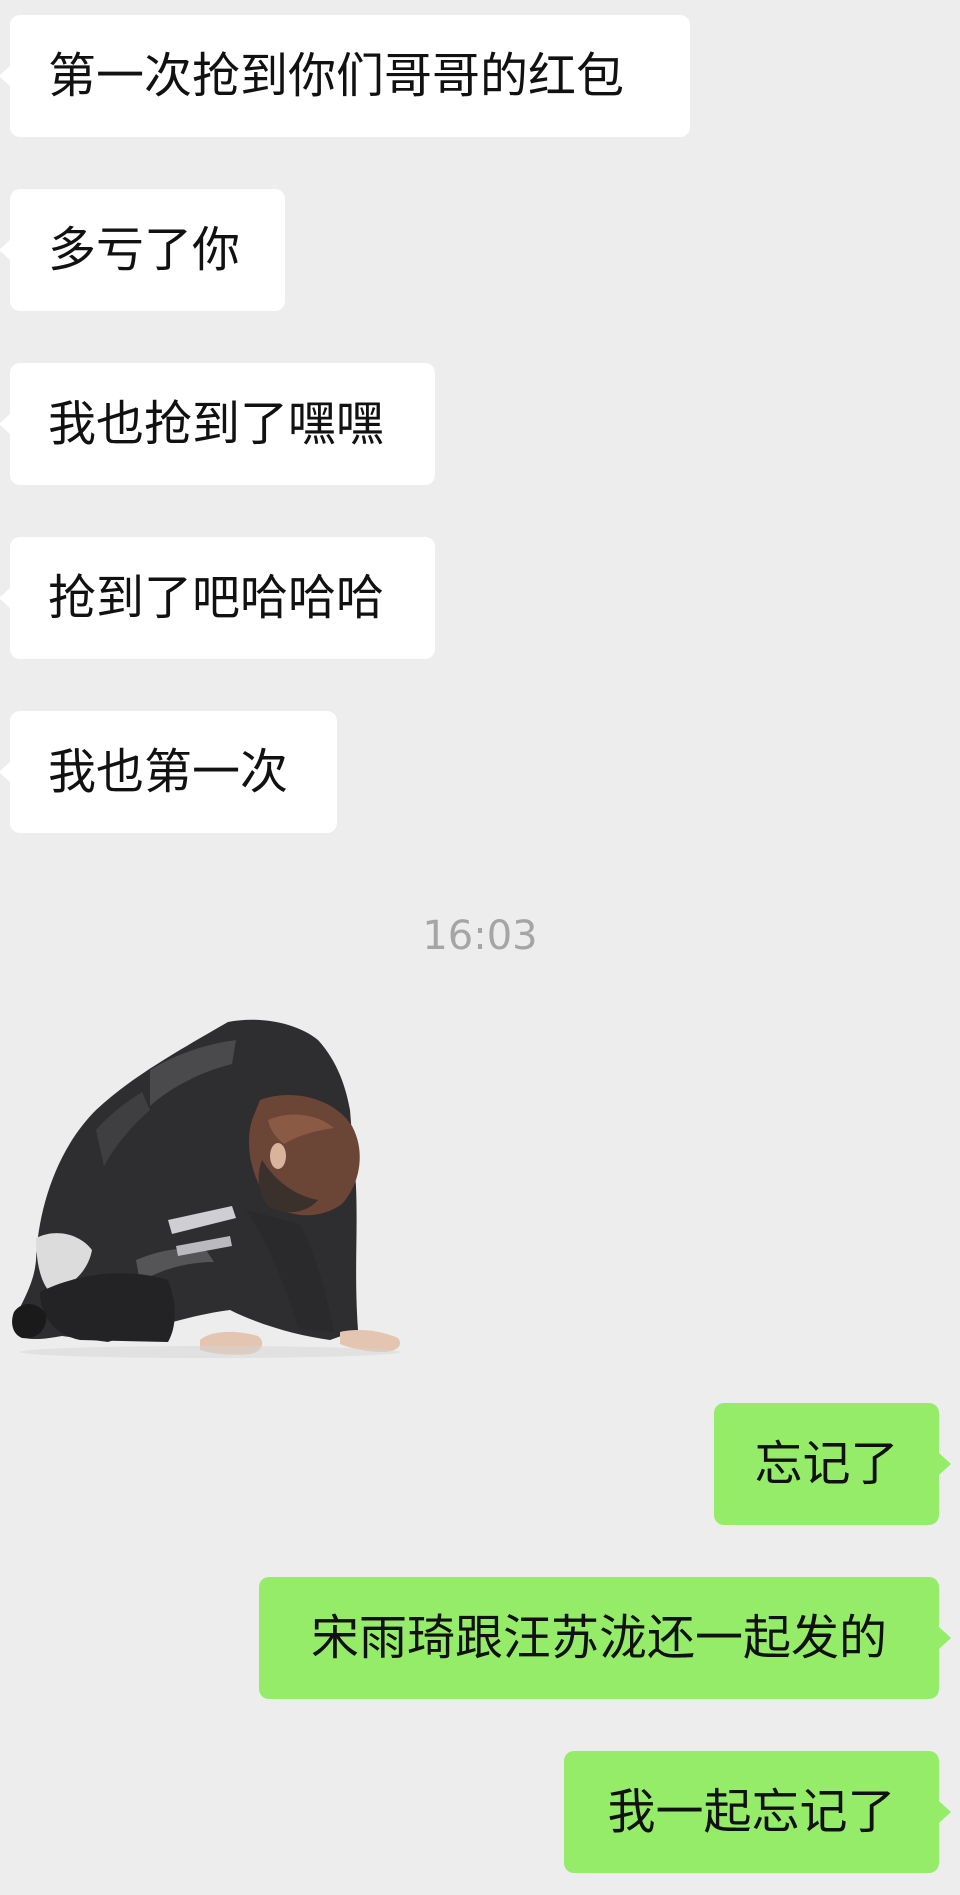  What do you see at coordinates (217, 424) in the screenshot?
I see `incoming-message-bubble: 我也抢到了嘿嘿` at bounding box center [217, 424].